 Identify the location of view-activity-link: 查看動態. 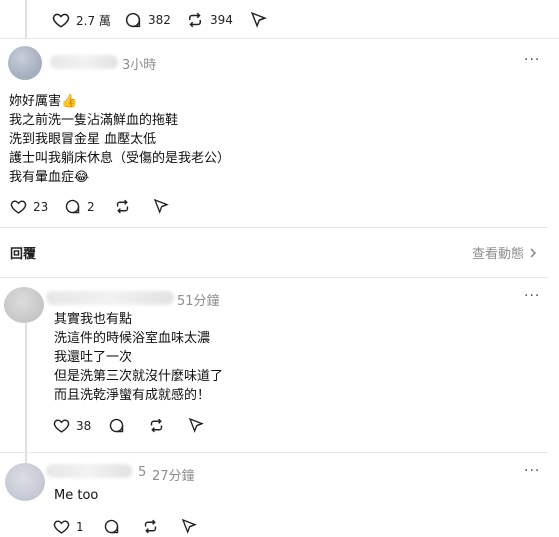
(505, 252).